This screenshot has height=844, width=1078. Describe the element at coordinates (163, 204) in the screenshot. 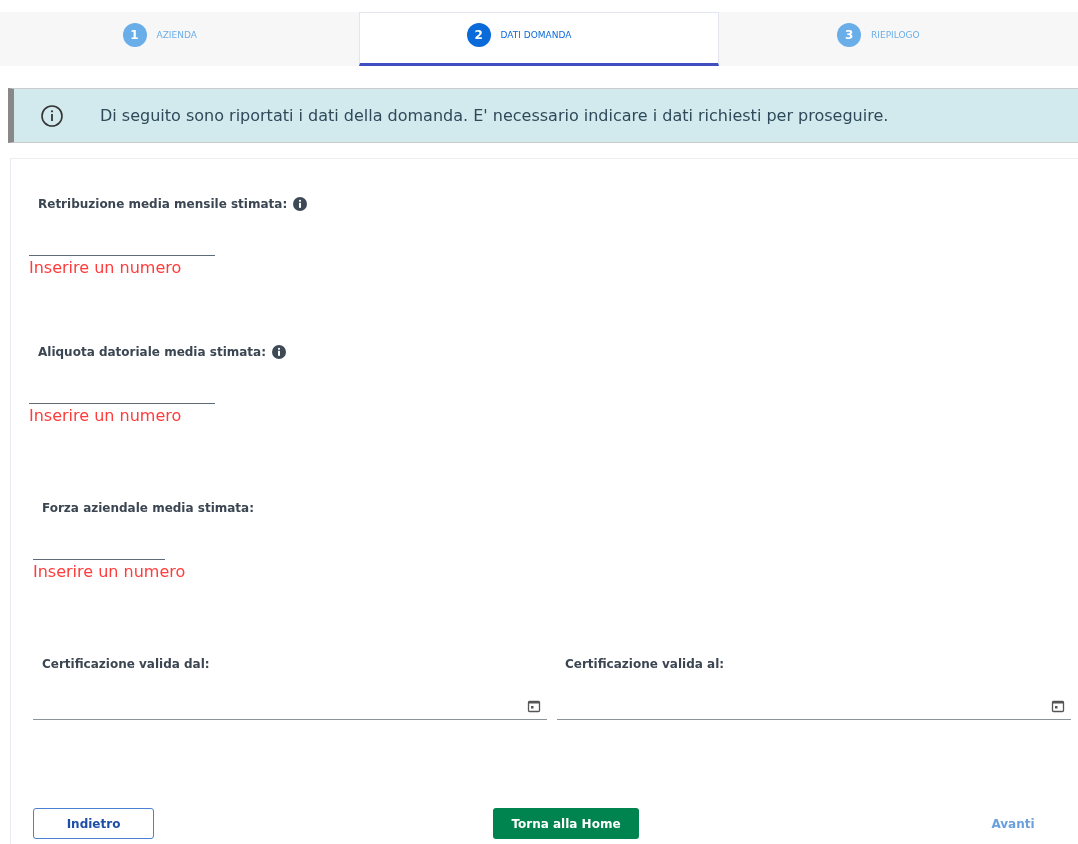

I see `field-label: Retribuzione media mensile stimata:` at that location.